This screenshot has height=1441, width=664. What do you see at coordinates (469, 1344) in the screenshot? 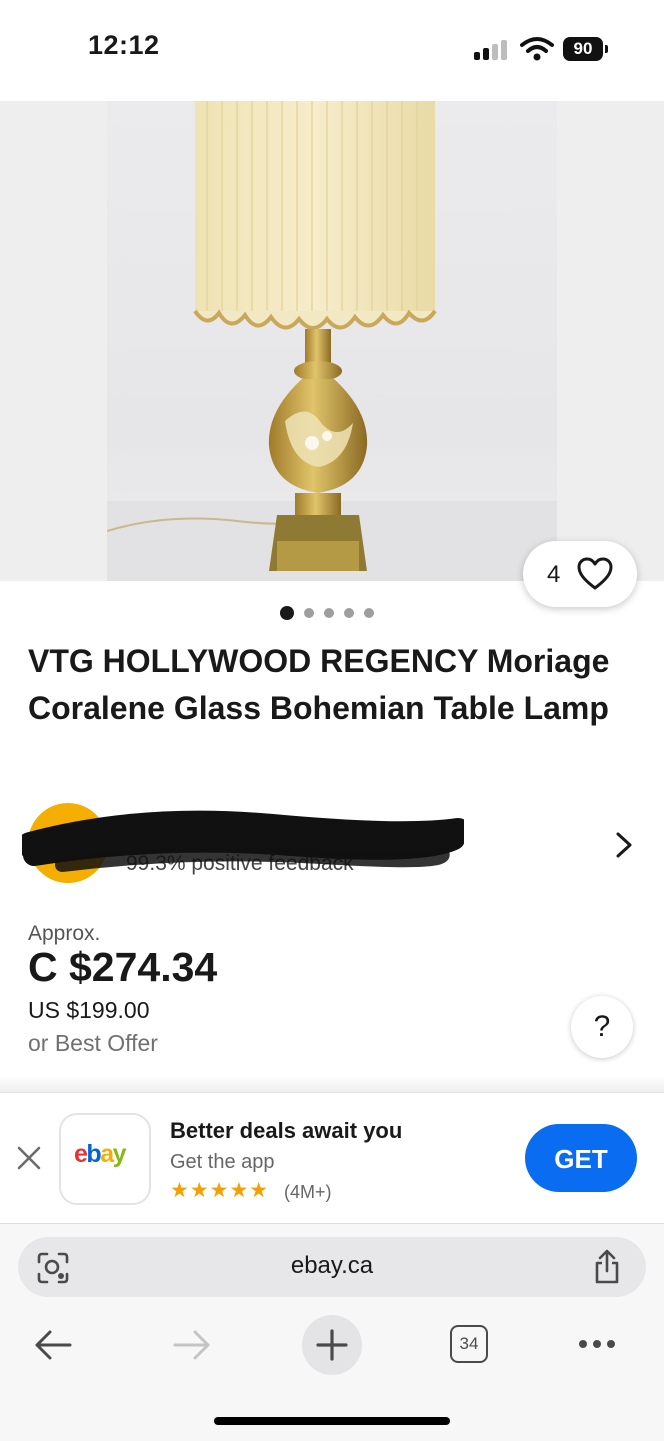
I see `tabs-button: 34` at bounding box center [469, 1344].